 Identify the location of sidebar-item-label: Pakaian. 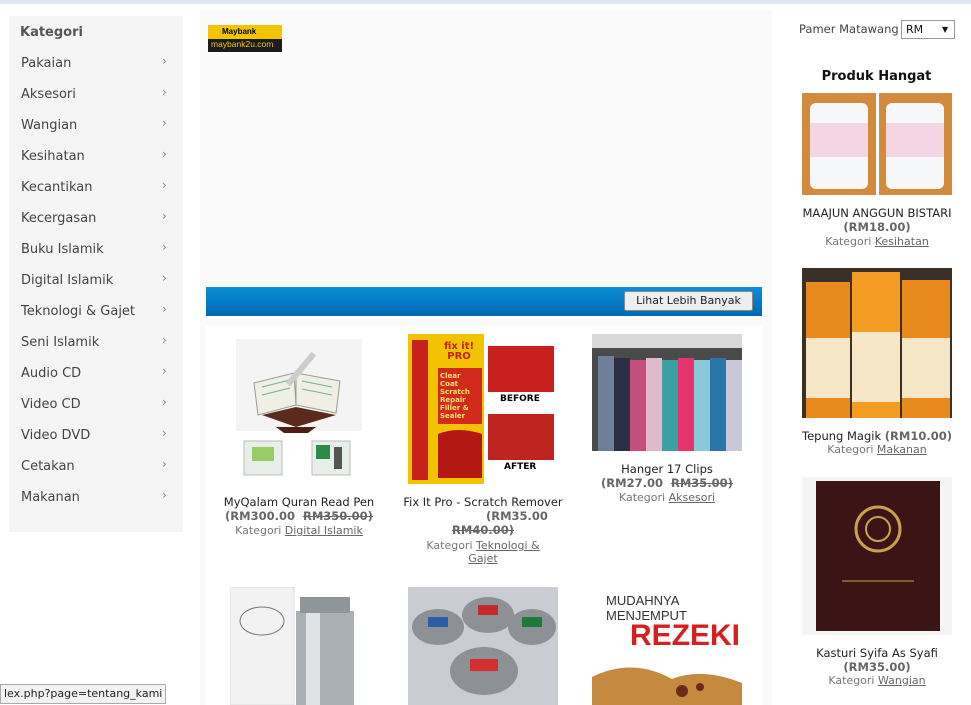
(46, 63).